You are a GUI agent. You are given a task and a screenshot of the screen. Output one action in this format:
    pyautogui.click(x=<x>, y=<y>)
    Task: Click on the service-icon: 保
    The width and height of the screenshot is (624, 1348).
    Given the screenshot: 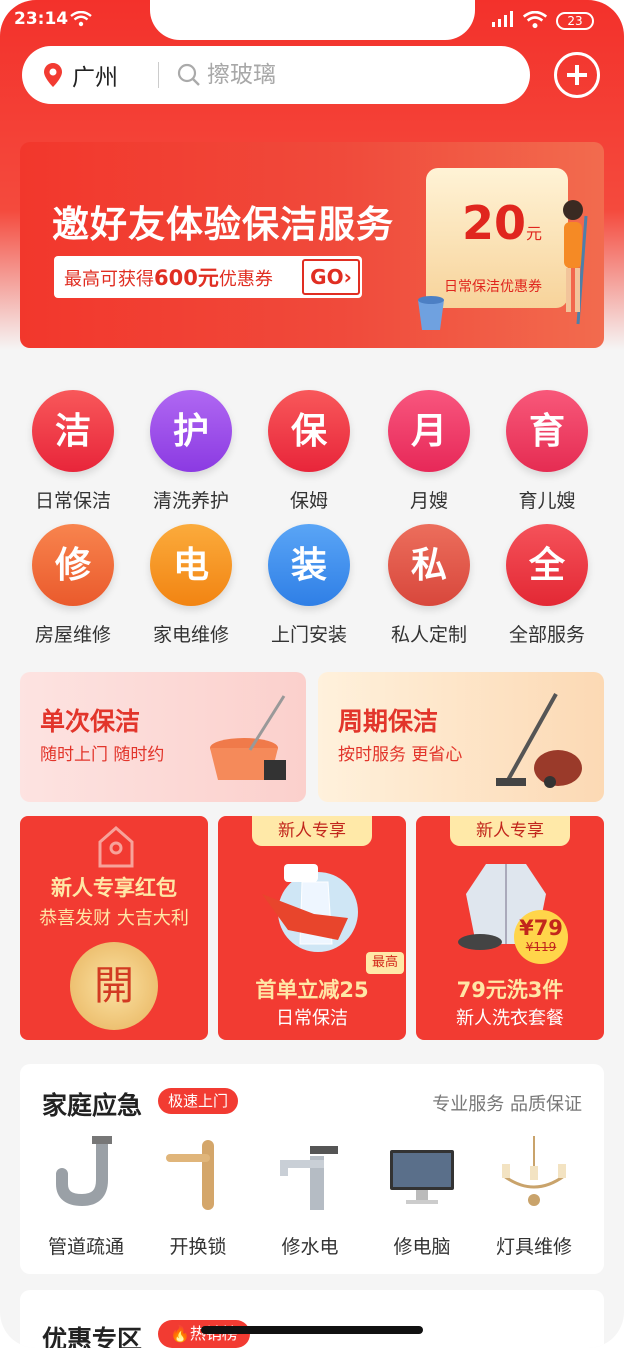 What is the action you would take?
    pyautogui.click(x=309, y=431)
    